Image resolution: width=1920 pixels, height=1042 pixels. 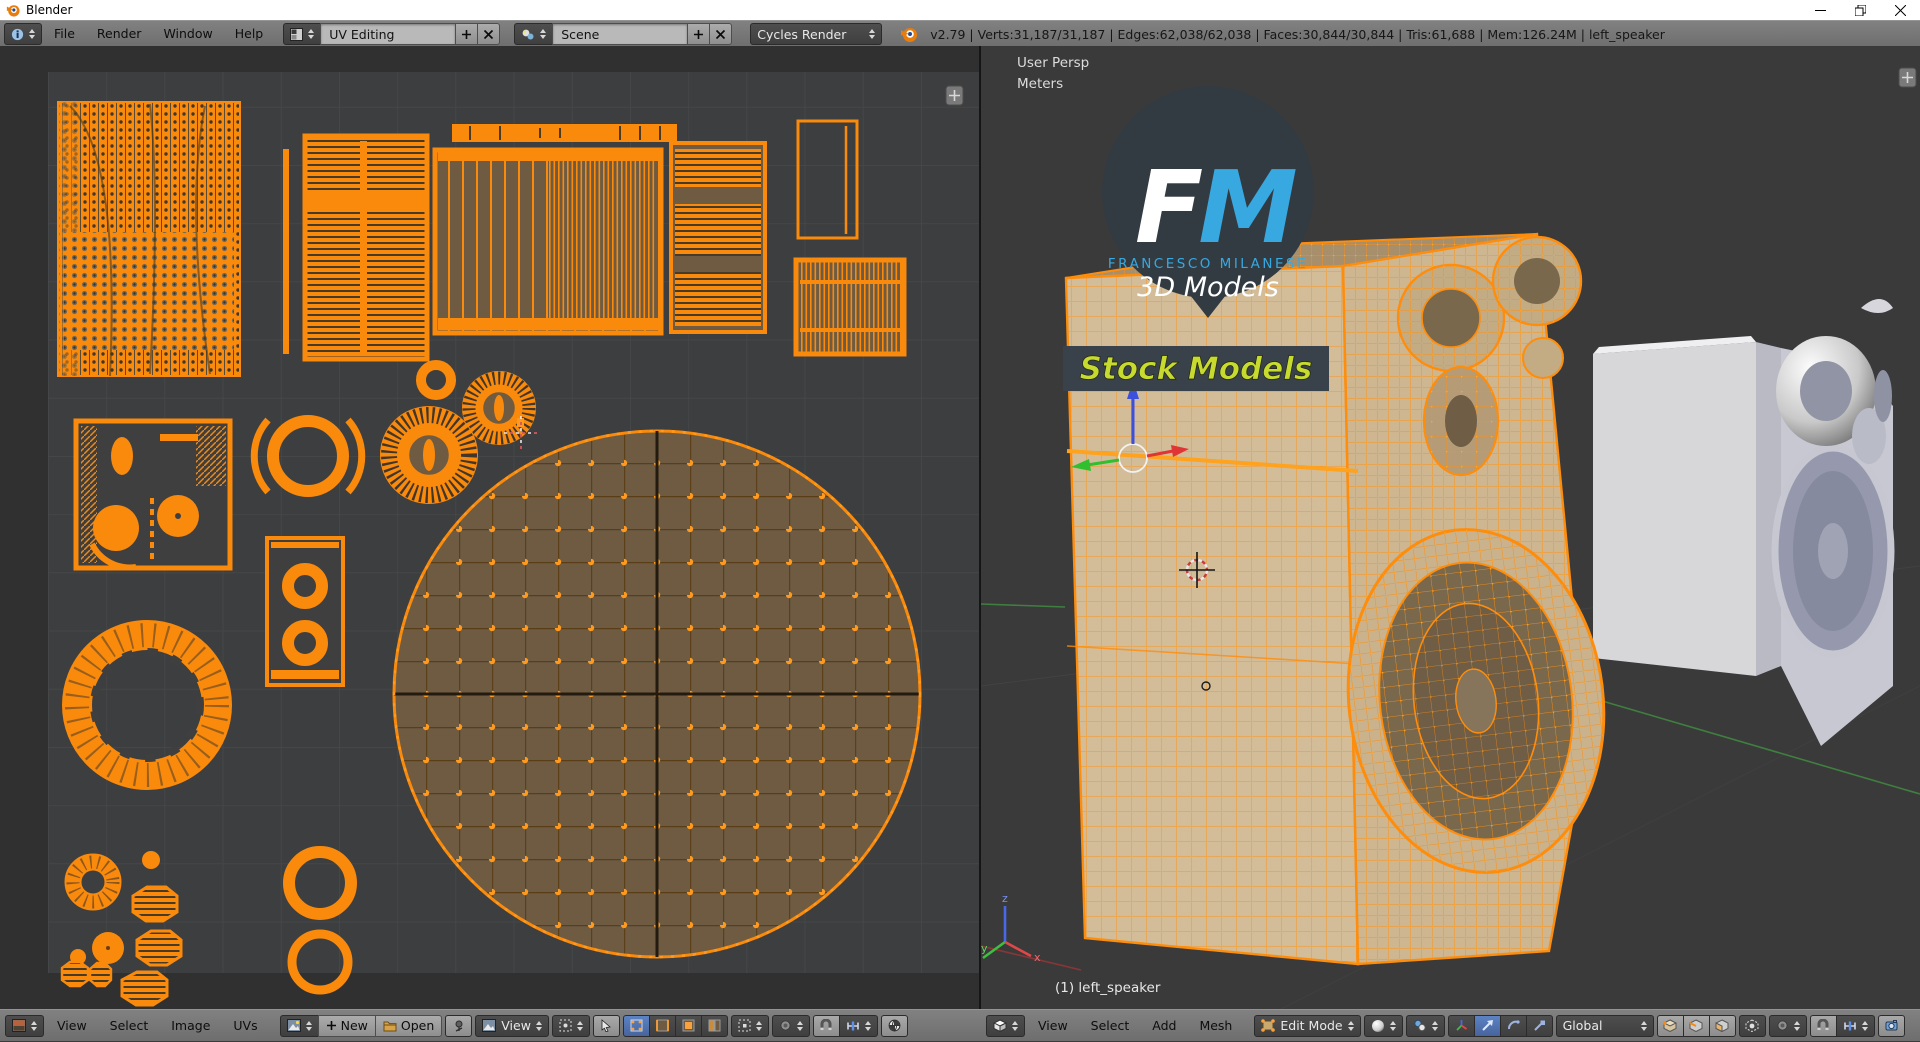 What do you see at coordinates (19, 1025) in the screenshot?
I see `image-editor-icon` at bounding box center [19, 1025].